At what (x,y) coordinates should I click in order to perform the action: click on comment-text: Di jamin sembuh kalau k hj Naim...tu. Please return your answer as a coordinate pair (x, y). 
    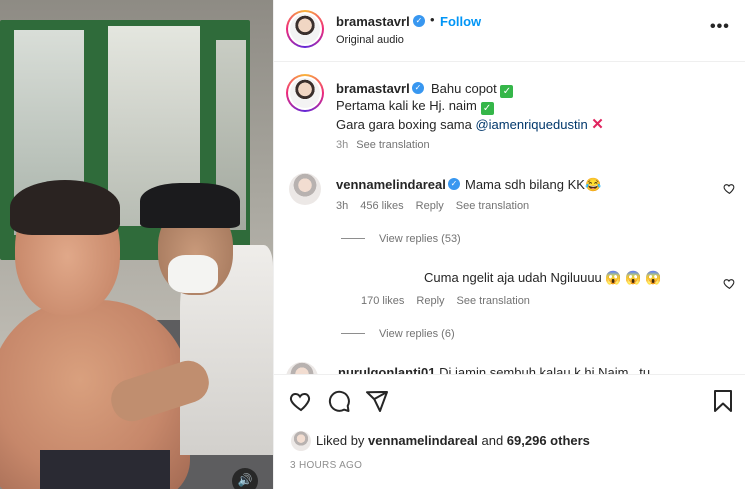
    Looking at the image, I should click on (545, 369).